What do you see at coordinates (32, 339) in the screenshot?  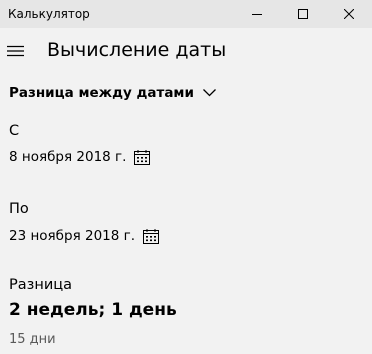 I see `difference-days: 15 дни` at bounding box center [32, 339].